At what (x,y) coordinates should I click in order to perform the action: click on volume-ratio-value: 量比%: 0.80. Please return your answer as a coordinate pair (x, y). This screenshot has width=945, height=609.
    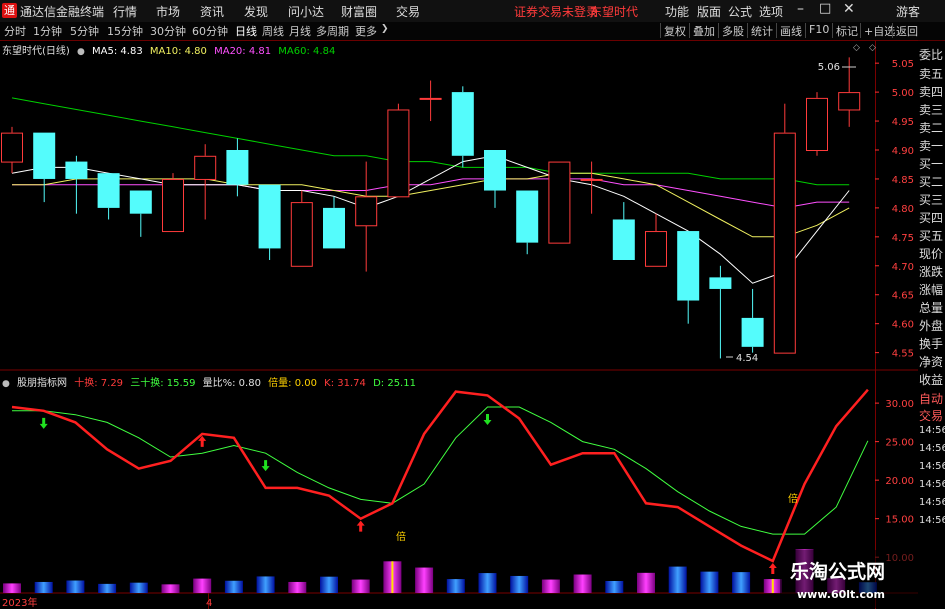
    Looking at the image, I should click on (231, 383).